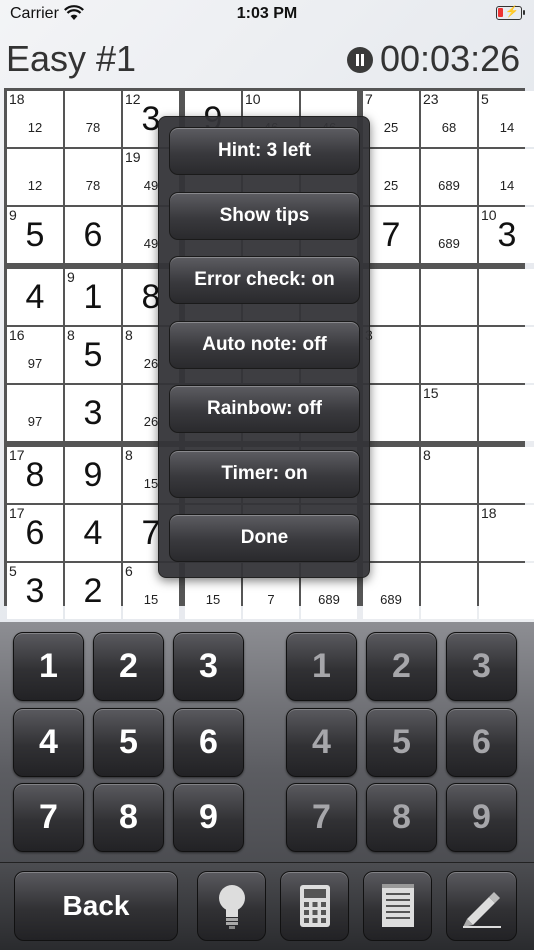 Image resolution: width=534 pixels, height=950 pixels. I want to click on timer-toggle: Timer: on, so click(264, 474).